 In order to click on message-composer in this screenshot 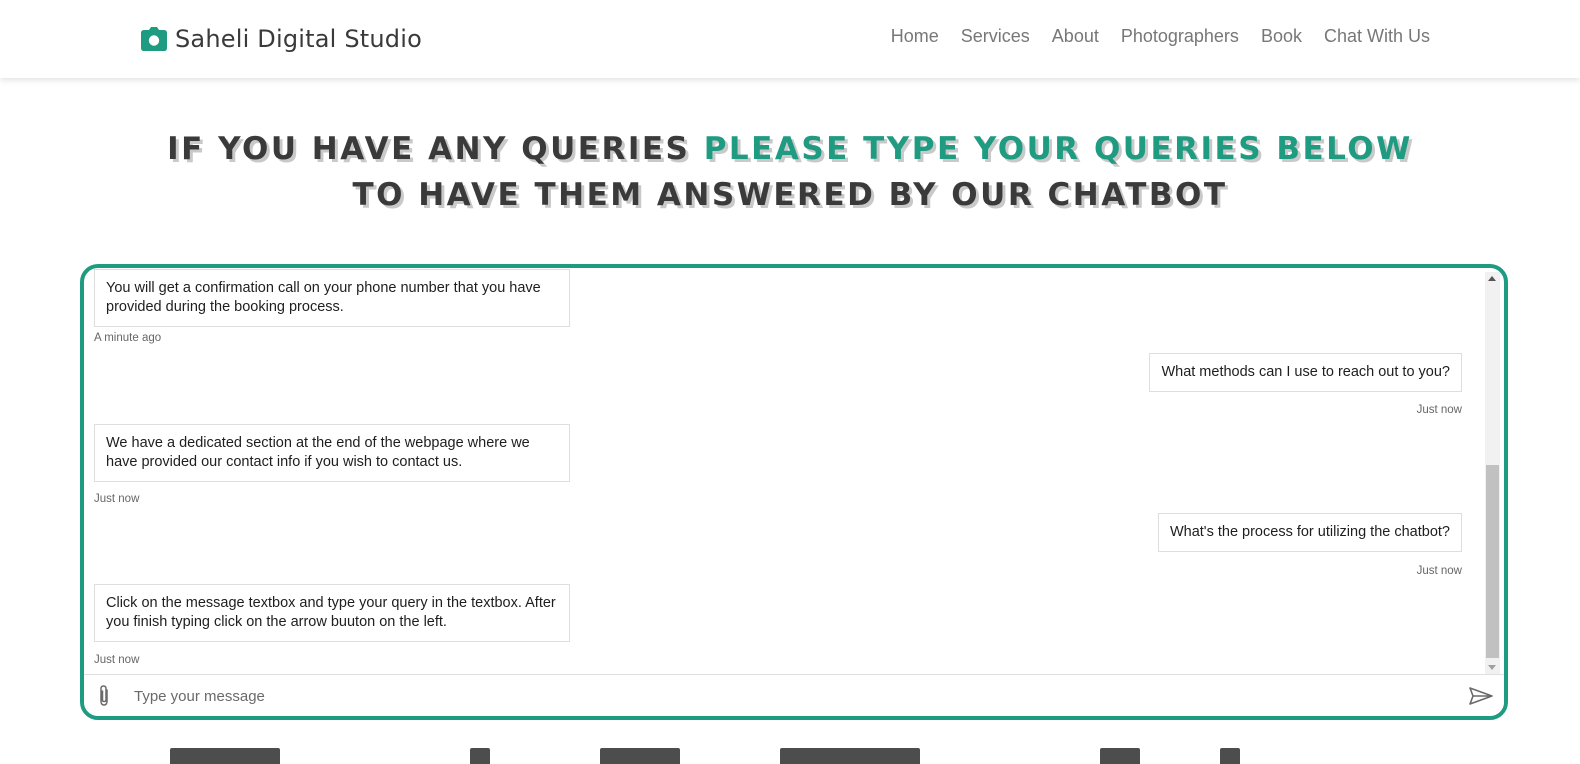, I will do `click(794, 695)`.